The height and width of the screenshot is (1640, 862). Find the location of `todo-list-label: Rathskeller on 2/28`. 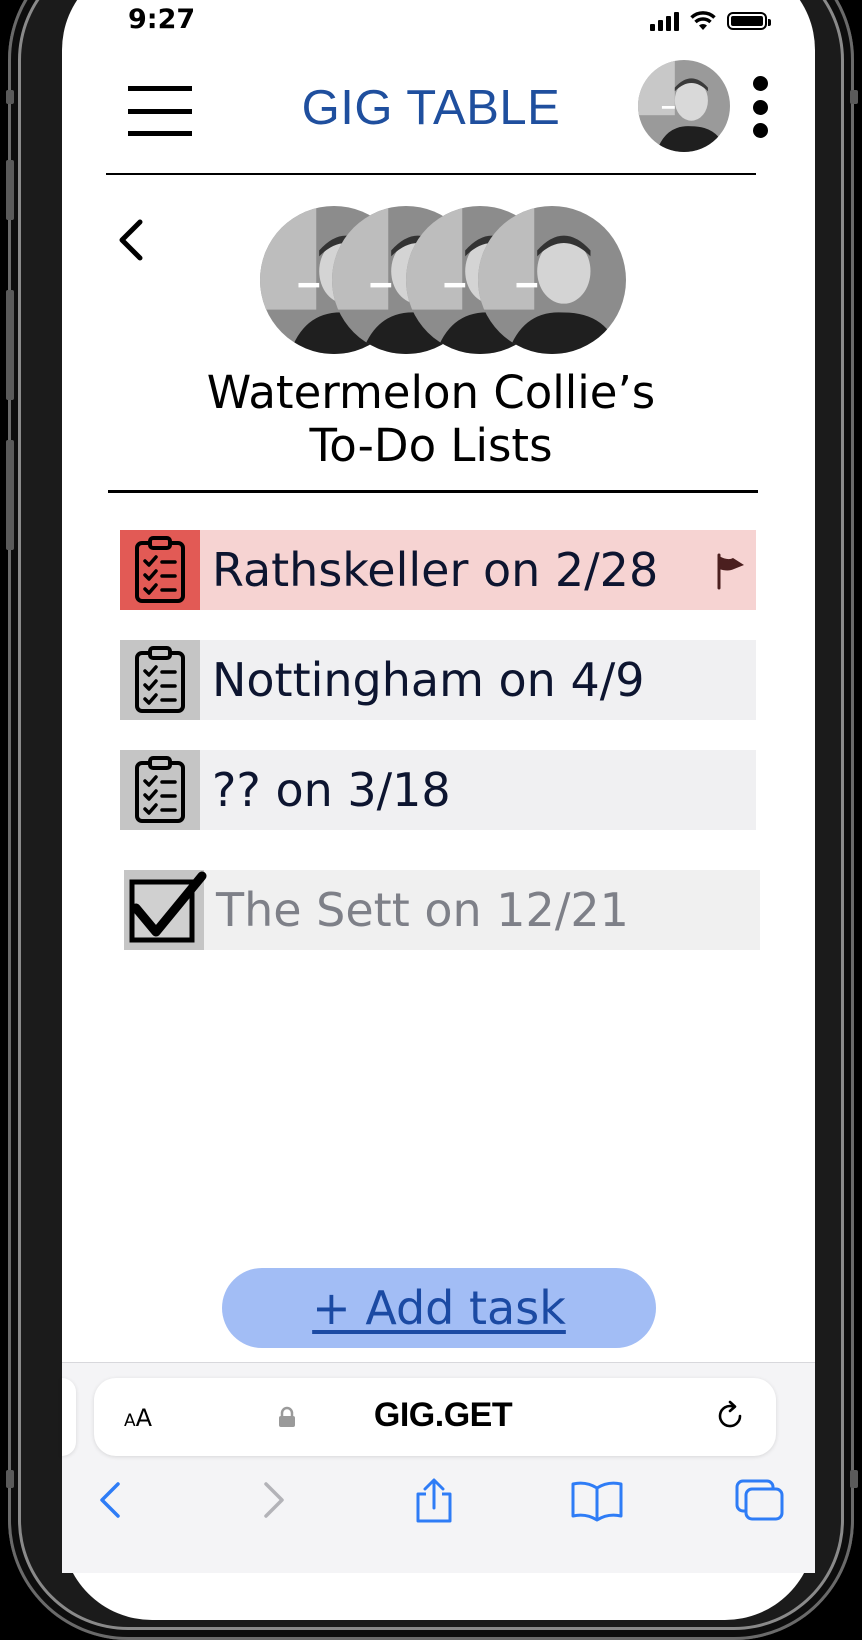

todo-list-label: Rathskeller on 2/28 is located at coordinates (435, 570).